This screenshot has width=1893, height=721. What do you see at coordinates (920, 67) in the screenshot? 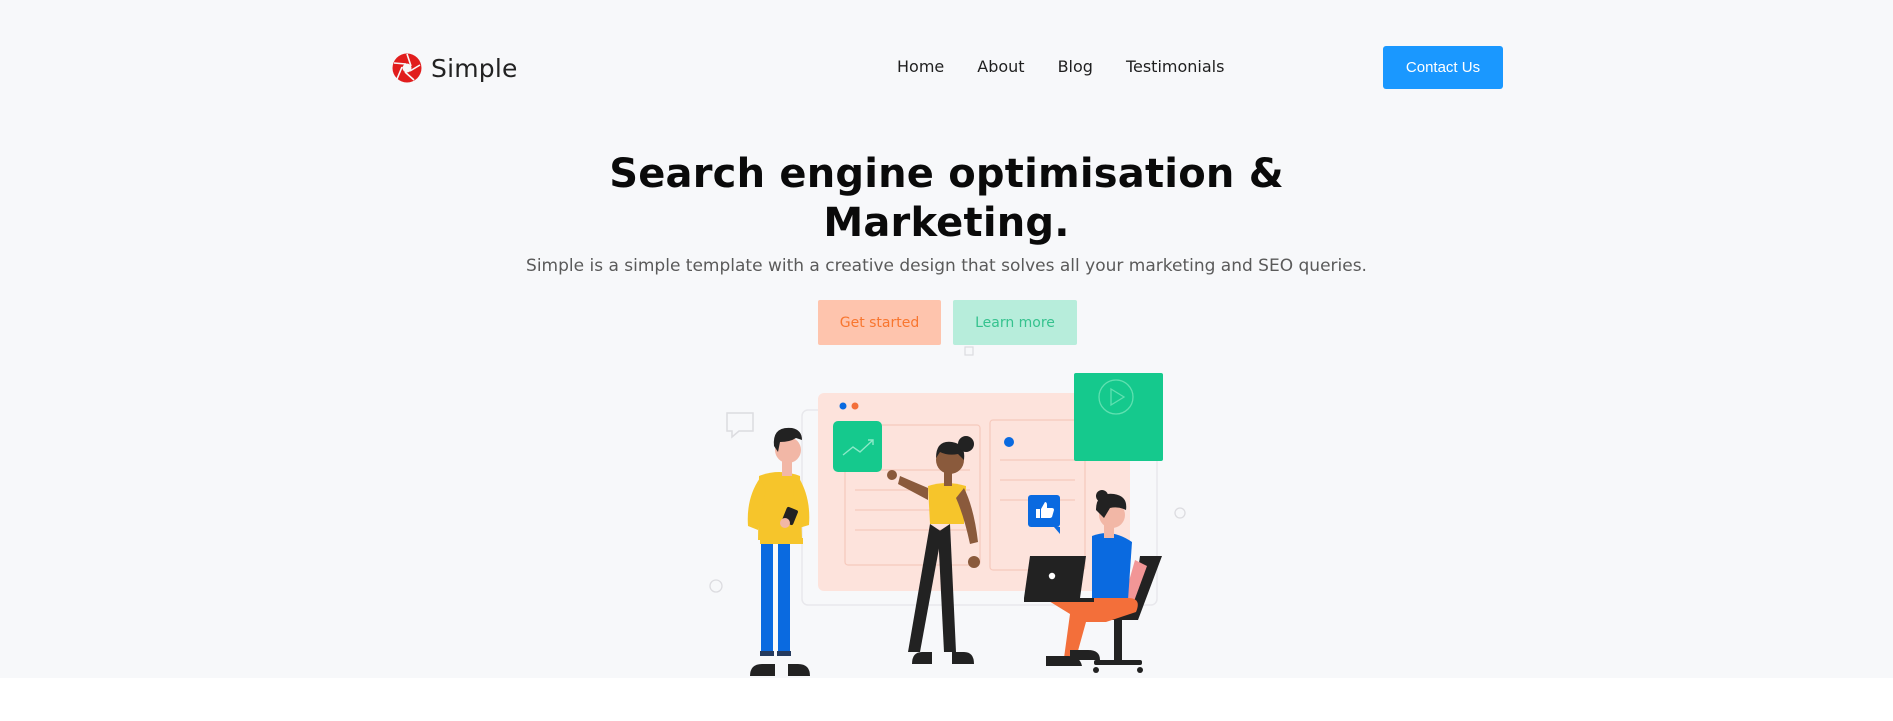
I see `nav-home: Home` at bounding box center [920, 67].